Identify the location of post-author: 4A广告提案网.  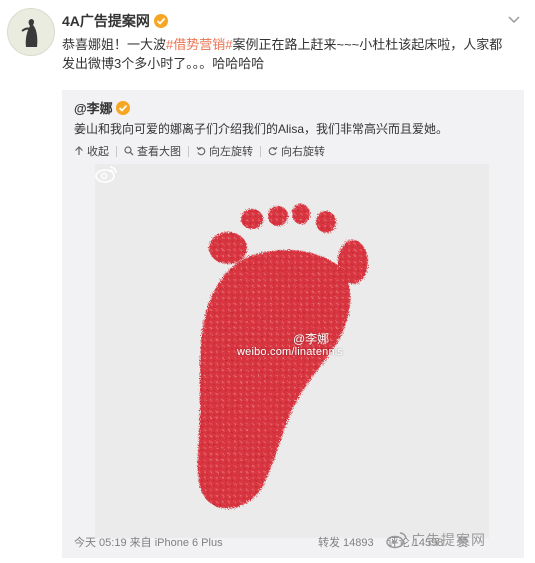
(115, 21).